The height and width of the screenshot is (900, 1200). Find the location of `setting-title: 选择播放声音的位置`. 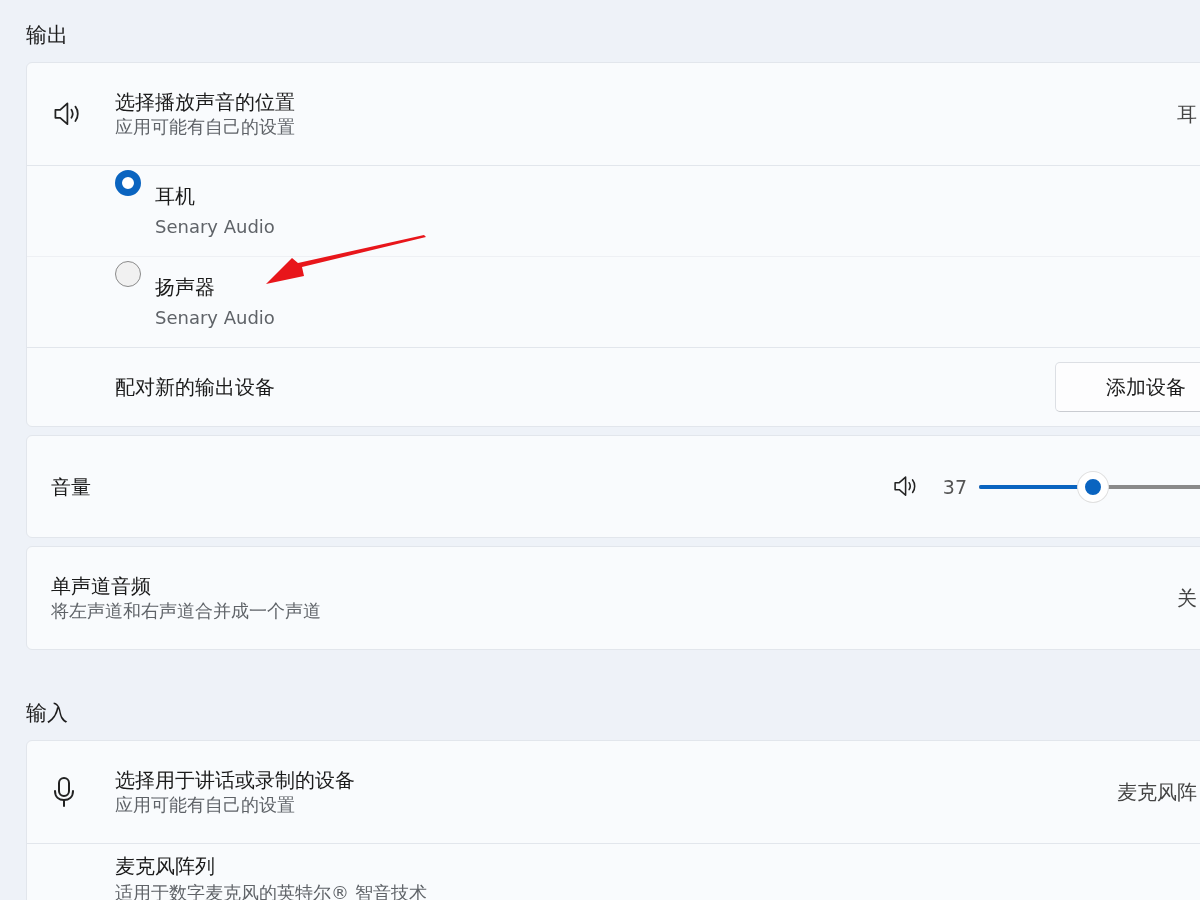

setting-title: 选择播放声音的位置 is located at coordinates (205, 102).